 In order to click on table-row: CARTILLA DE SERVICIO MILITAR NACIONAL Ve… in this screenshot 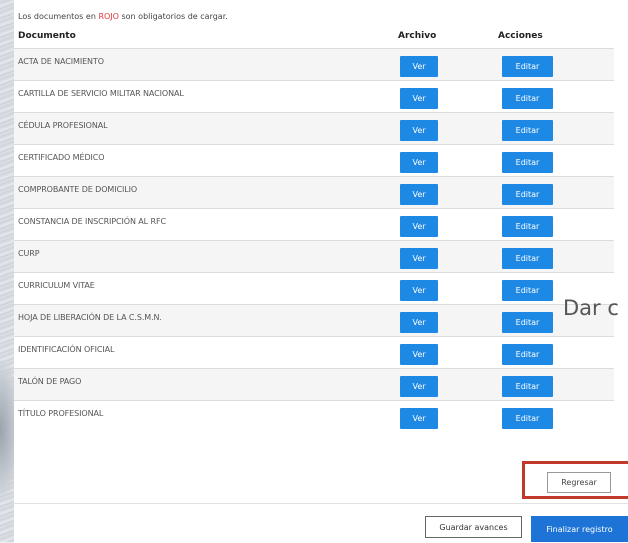, I will do `click(314, 96)`.